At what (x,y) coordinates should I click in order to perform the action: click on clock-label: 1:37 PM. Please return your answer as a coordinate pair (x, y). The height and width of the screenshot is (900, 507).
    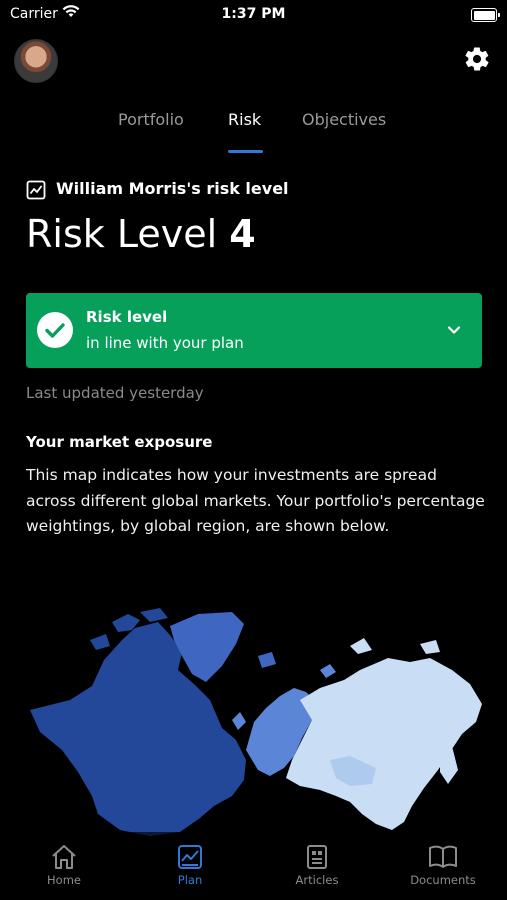
    Looking at the image, I should click on (253, 14).